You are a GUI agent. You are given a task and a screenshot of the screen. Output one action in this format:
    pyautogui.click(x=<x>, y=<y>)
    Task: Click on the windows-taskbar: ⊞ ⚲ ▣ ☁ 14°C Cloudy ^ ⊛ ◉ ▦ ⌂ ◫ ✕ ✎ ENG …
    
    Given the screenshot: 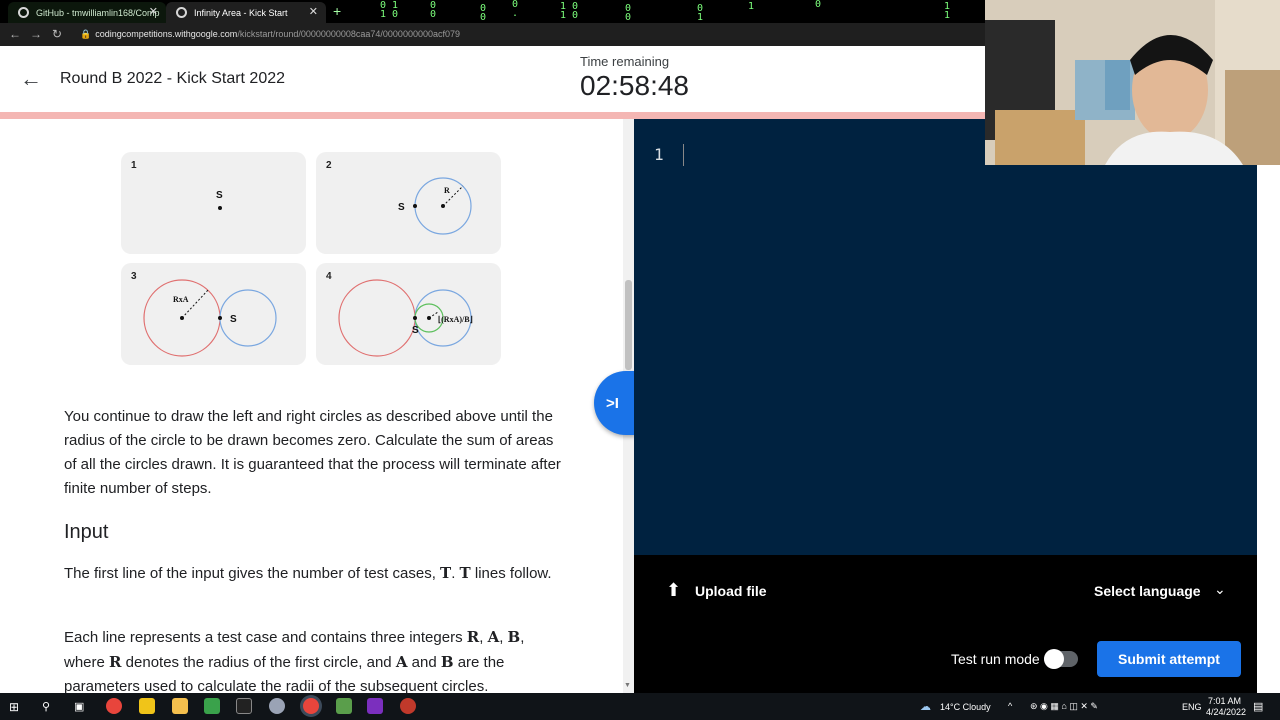 What is the action you would take?
    pyautogui.click(x=640, y=706)
    